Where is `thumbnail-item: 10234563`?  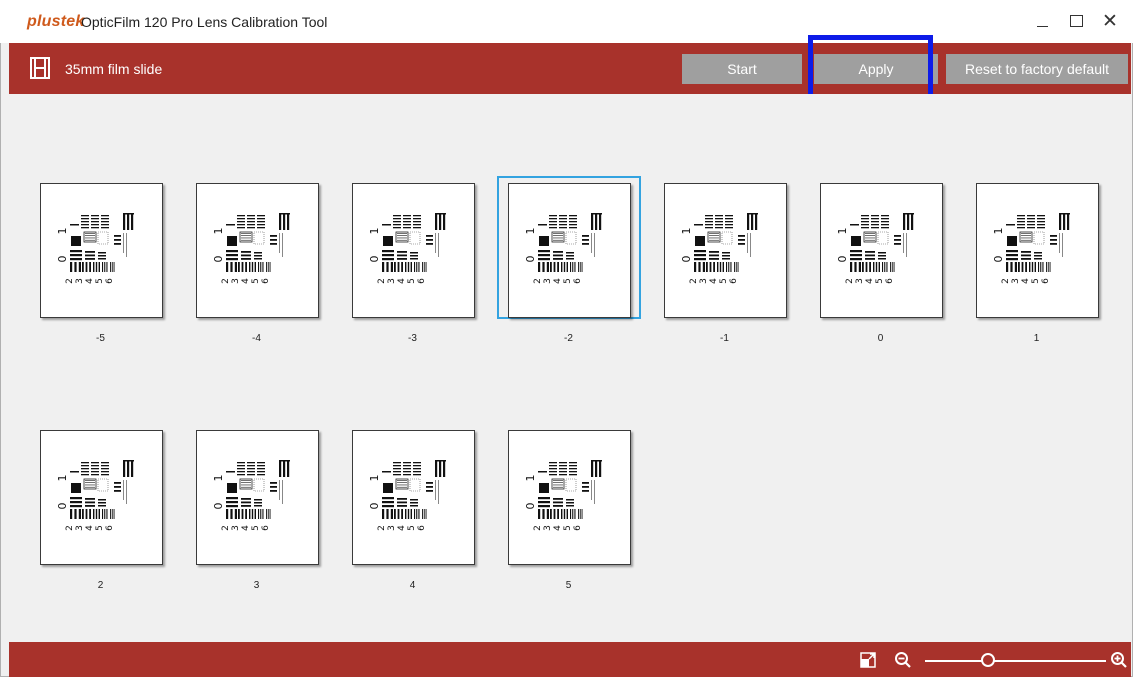 thumbnail-item: 10234563 is located at coordinates (266, 509).